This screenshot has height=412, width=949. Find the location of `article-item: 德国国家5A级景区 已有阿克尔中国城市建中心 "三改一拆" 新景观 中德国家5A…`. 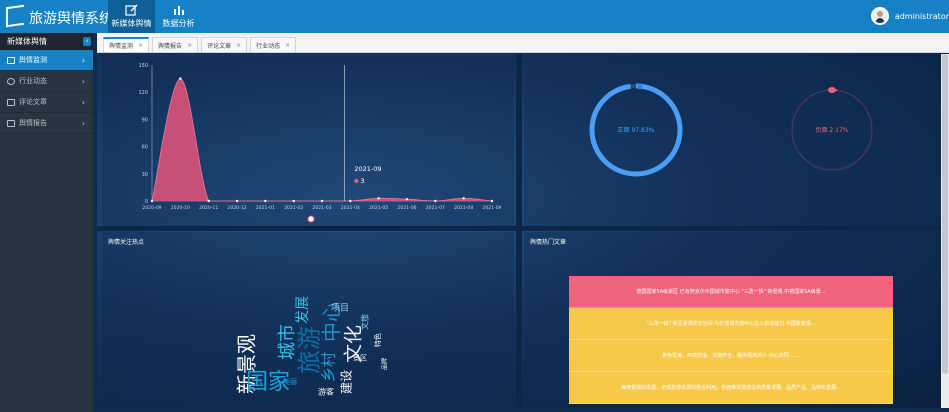

article-item: 德国国家5A级景区 已有阿克尔中国城市建中心 "三改一拆" 新景观 中德国家5A… is located at coordinates (731, 292).